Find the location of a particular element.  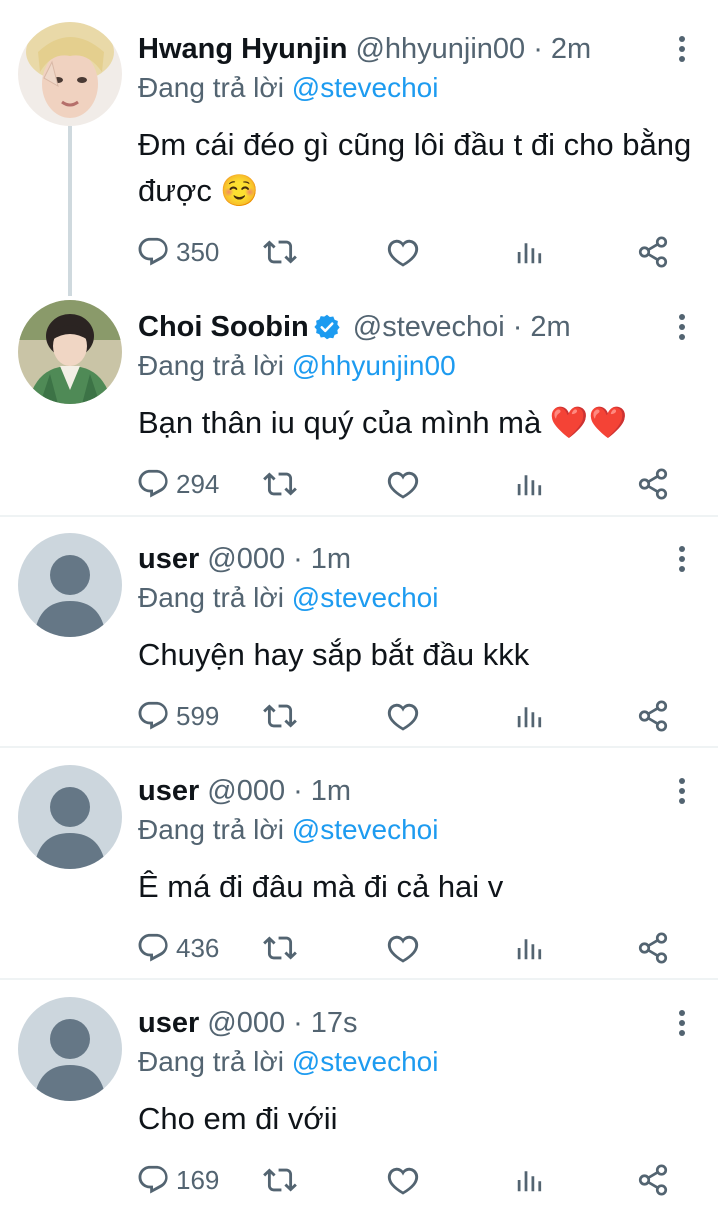

tweet-header: Choi Soobin @stevechoi · 2m is located at coordinates (354, 327).